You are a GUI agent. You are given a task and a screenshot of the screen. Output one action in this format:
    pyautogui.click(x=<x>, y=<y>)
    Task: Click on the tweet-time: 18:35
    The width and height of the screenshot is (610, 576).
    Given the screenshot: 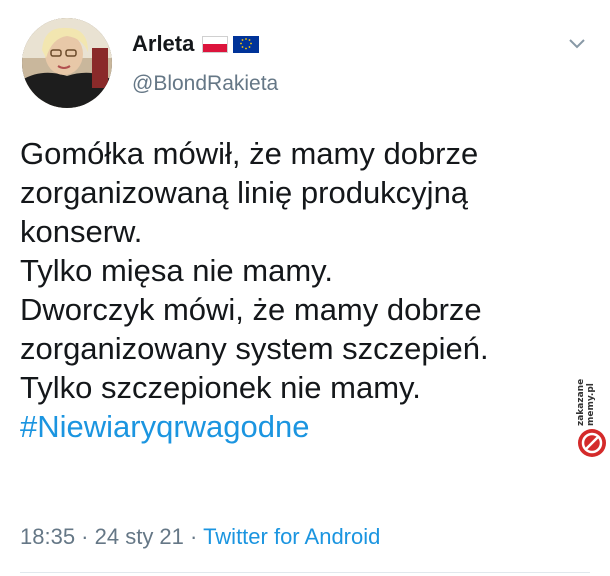 What is the action you would take?
    pyautogui.click(x=47, y=536)
    